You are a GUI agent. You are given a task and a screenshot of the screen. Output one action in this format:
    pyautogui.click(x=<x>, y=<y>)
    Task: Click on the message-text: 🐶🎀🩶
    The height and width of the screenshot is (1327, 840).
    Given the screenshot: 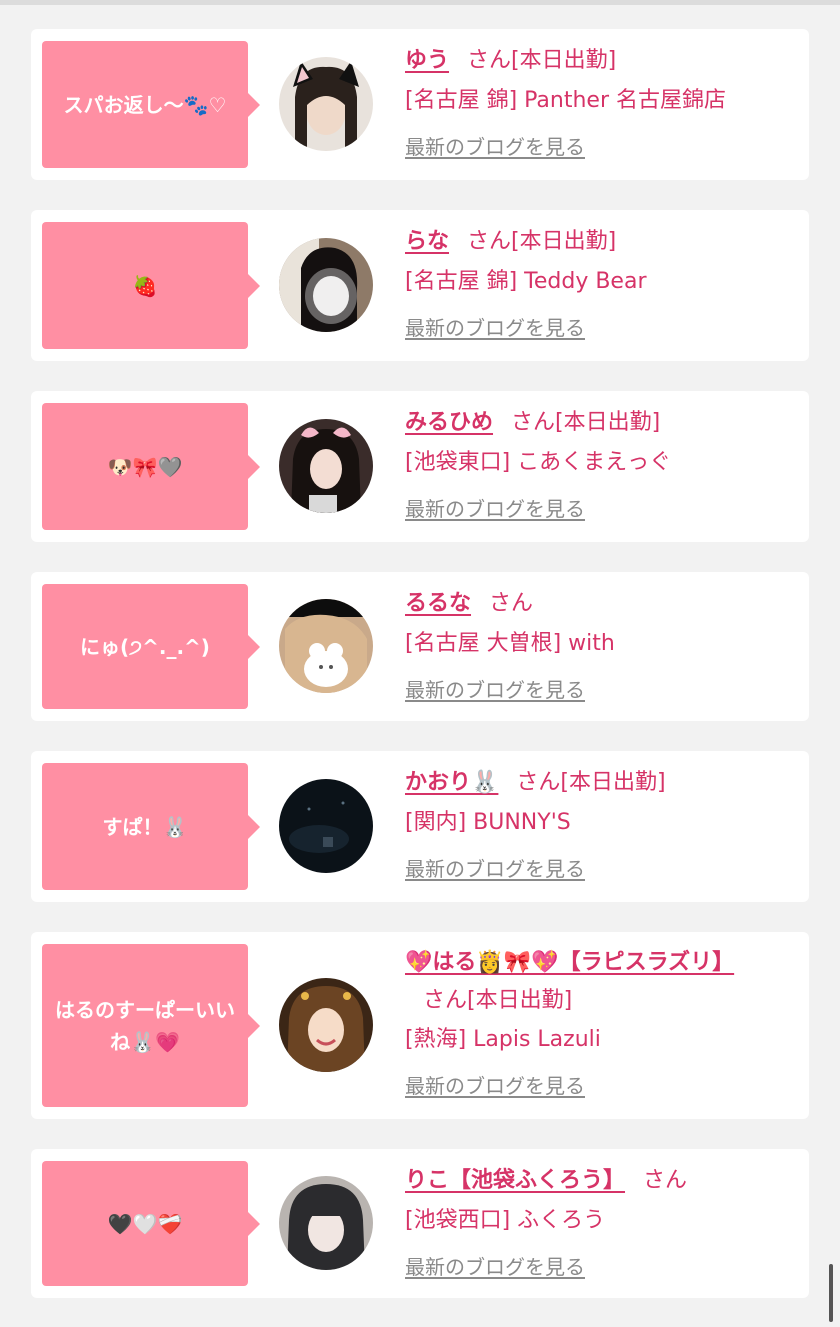 What is the action you would take?
    pyautogui.click(x=145, y=466)
    